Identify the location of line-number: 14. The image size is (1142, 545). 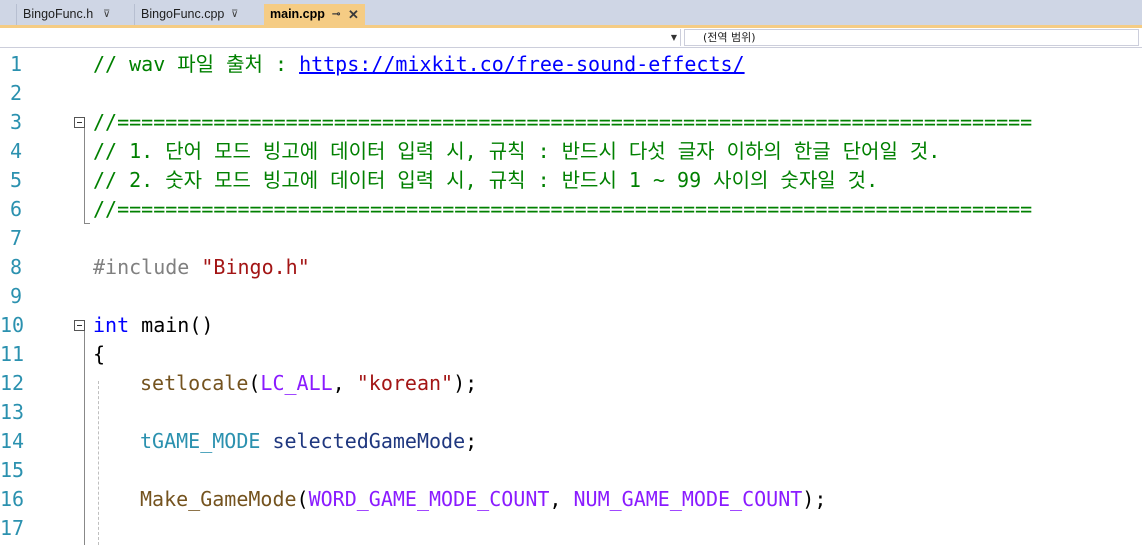
(12, 441).